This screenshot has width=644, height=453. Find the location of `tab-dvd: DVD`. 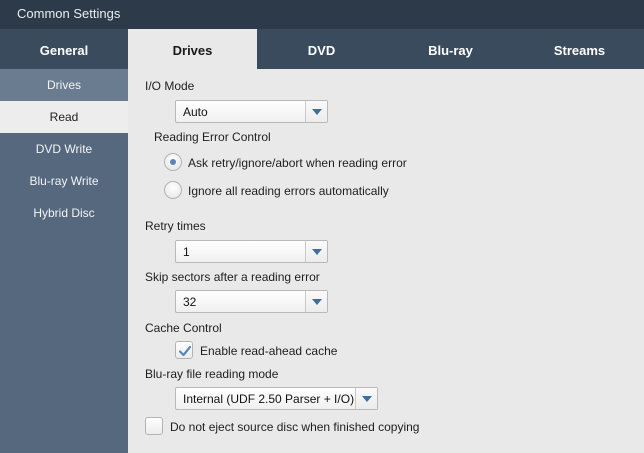

tab-dvd: DVD is located at coordinates (321, 49).